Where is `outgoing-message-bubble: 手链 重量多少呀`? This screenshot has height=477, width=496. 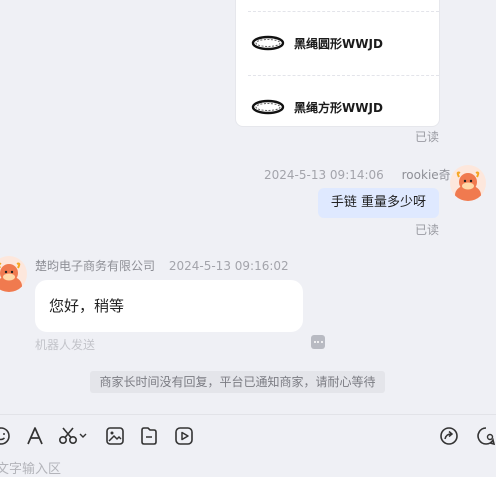 outgoing-message-bubble: 手链 重量多少呀 is located at coordinates (378, 203).